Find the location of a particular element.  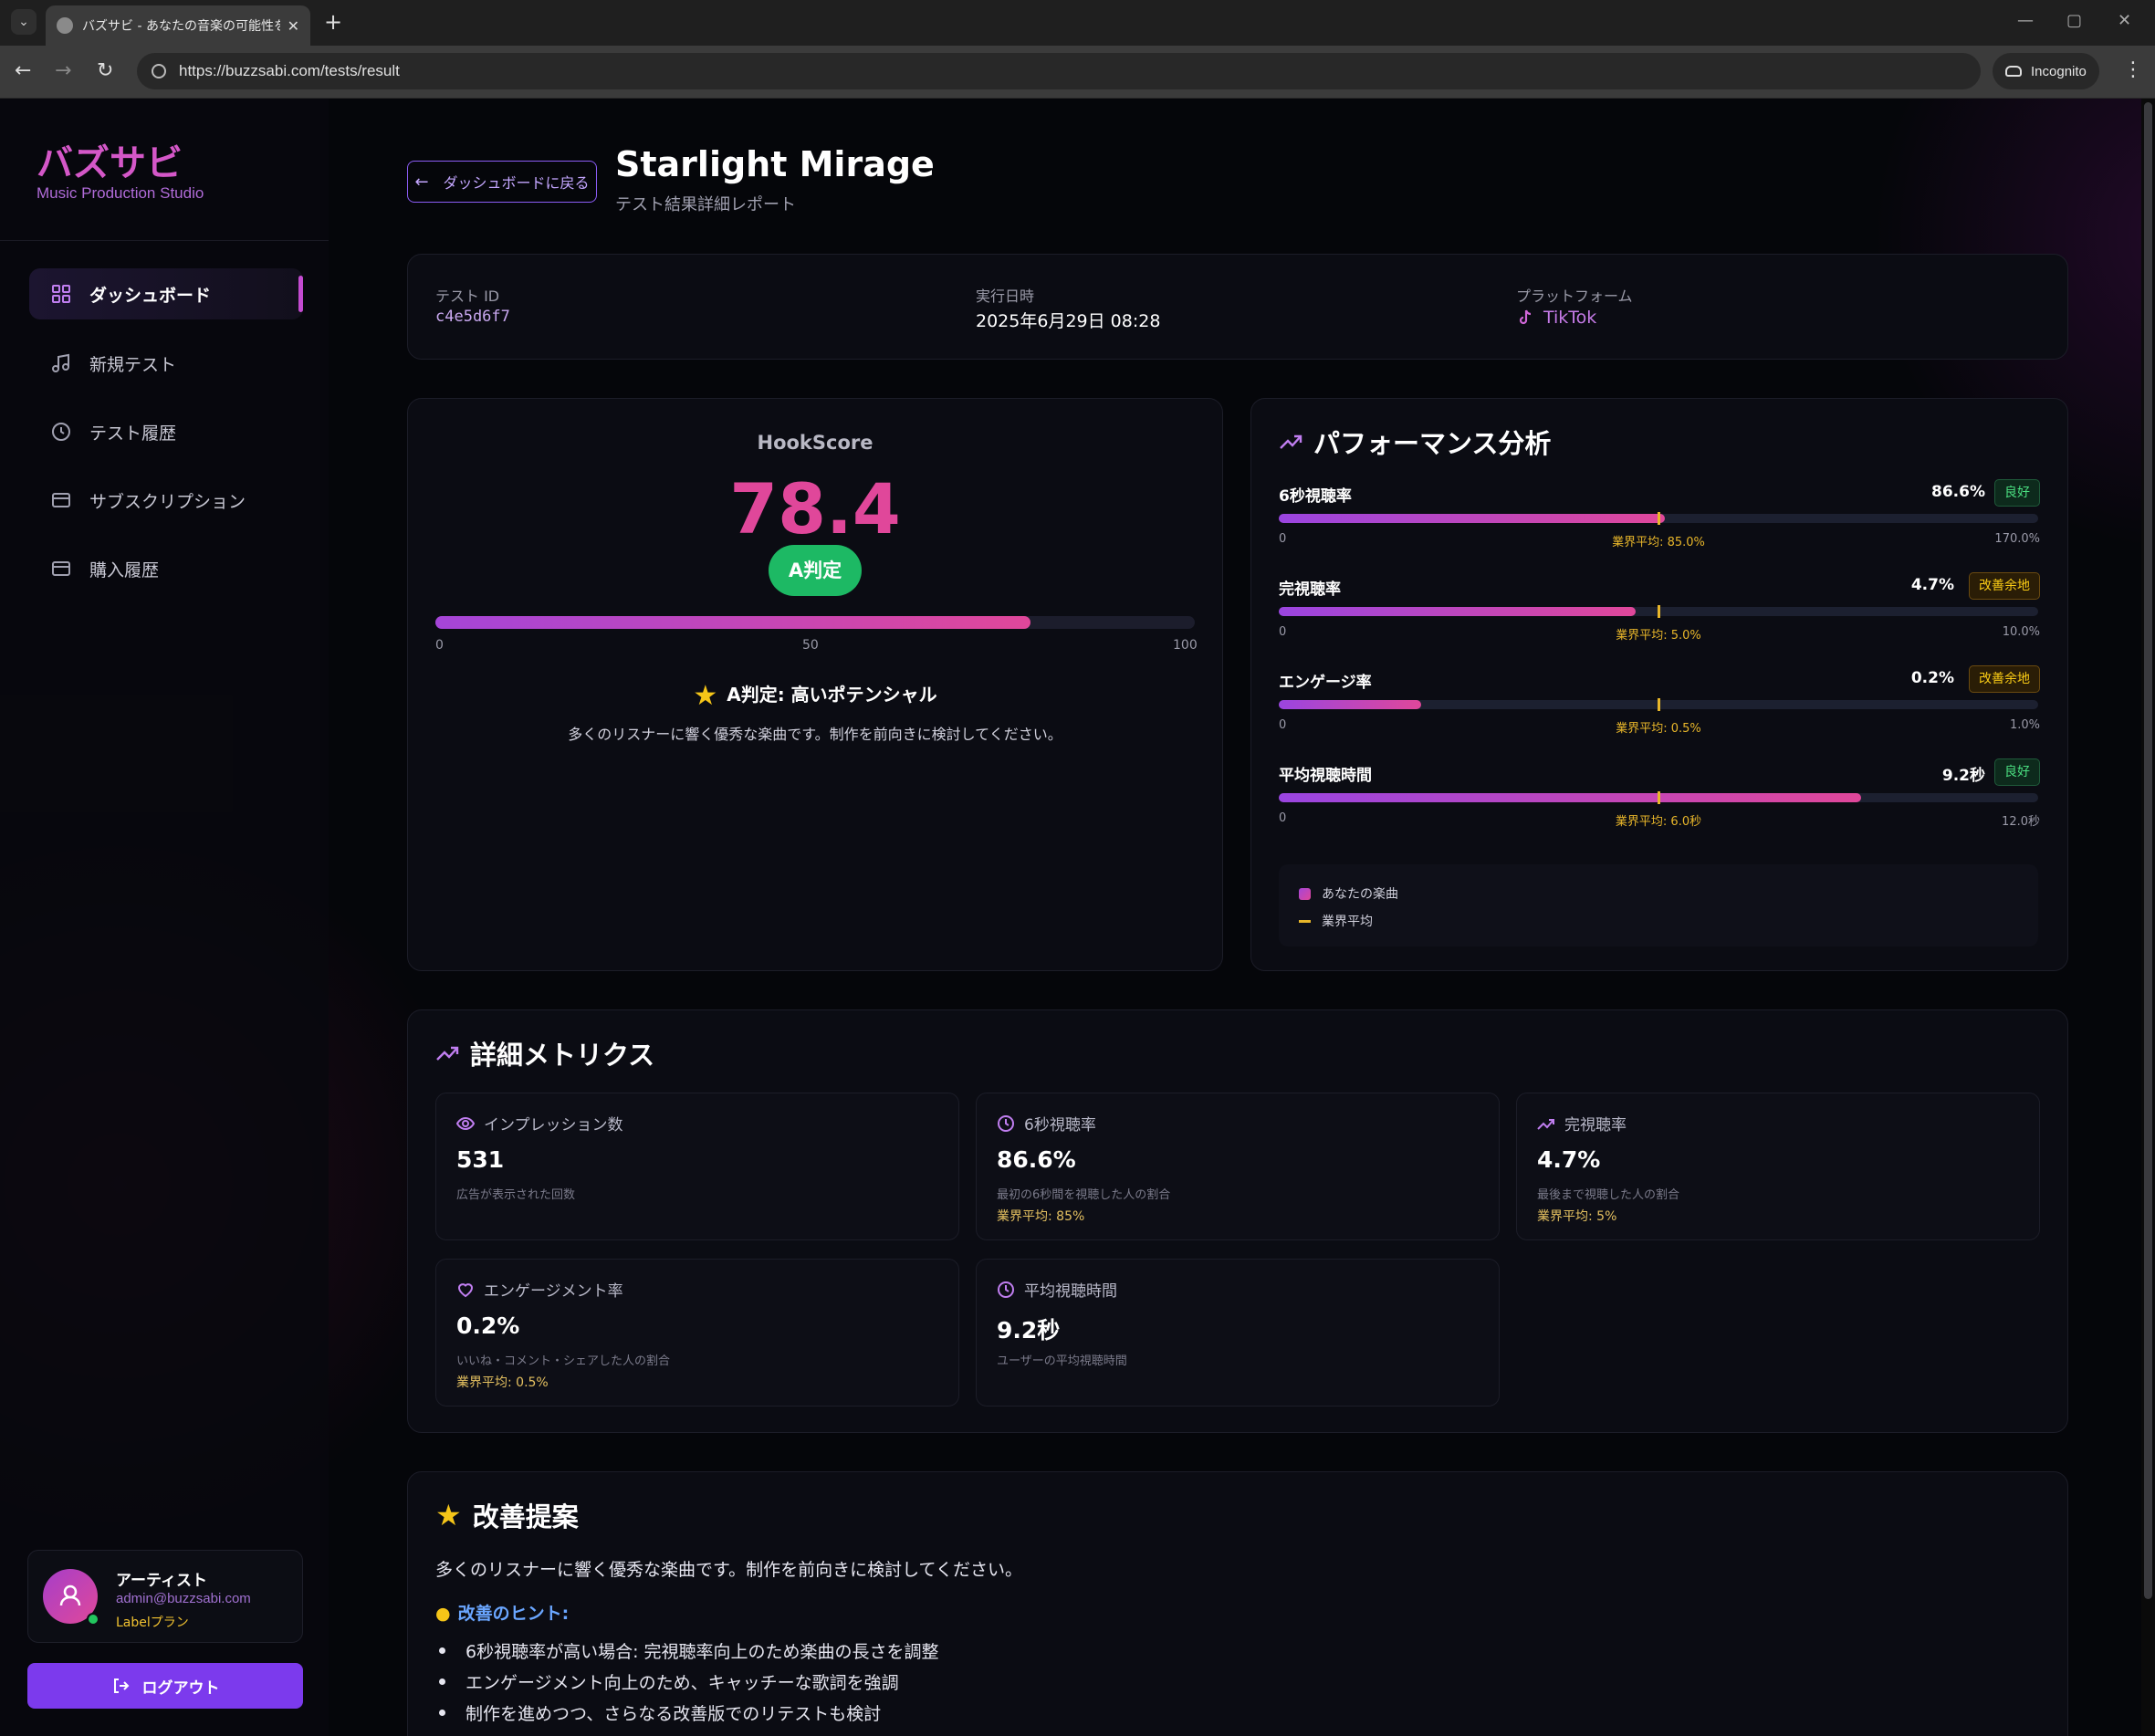

performance-title: パフォーマンス分析 is located at coordinates (1415, 442).